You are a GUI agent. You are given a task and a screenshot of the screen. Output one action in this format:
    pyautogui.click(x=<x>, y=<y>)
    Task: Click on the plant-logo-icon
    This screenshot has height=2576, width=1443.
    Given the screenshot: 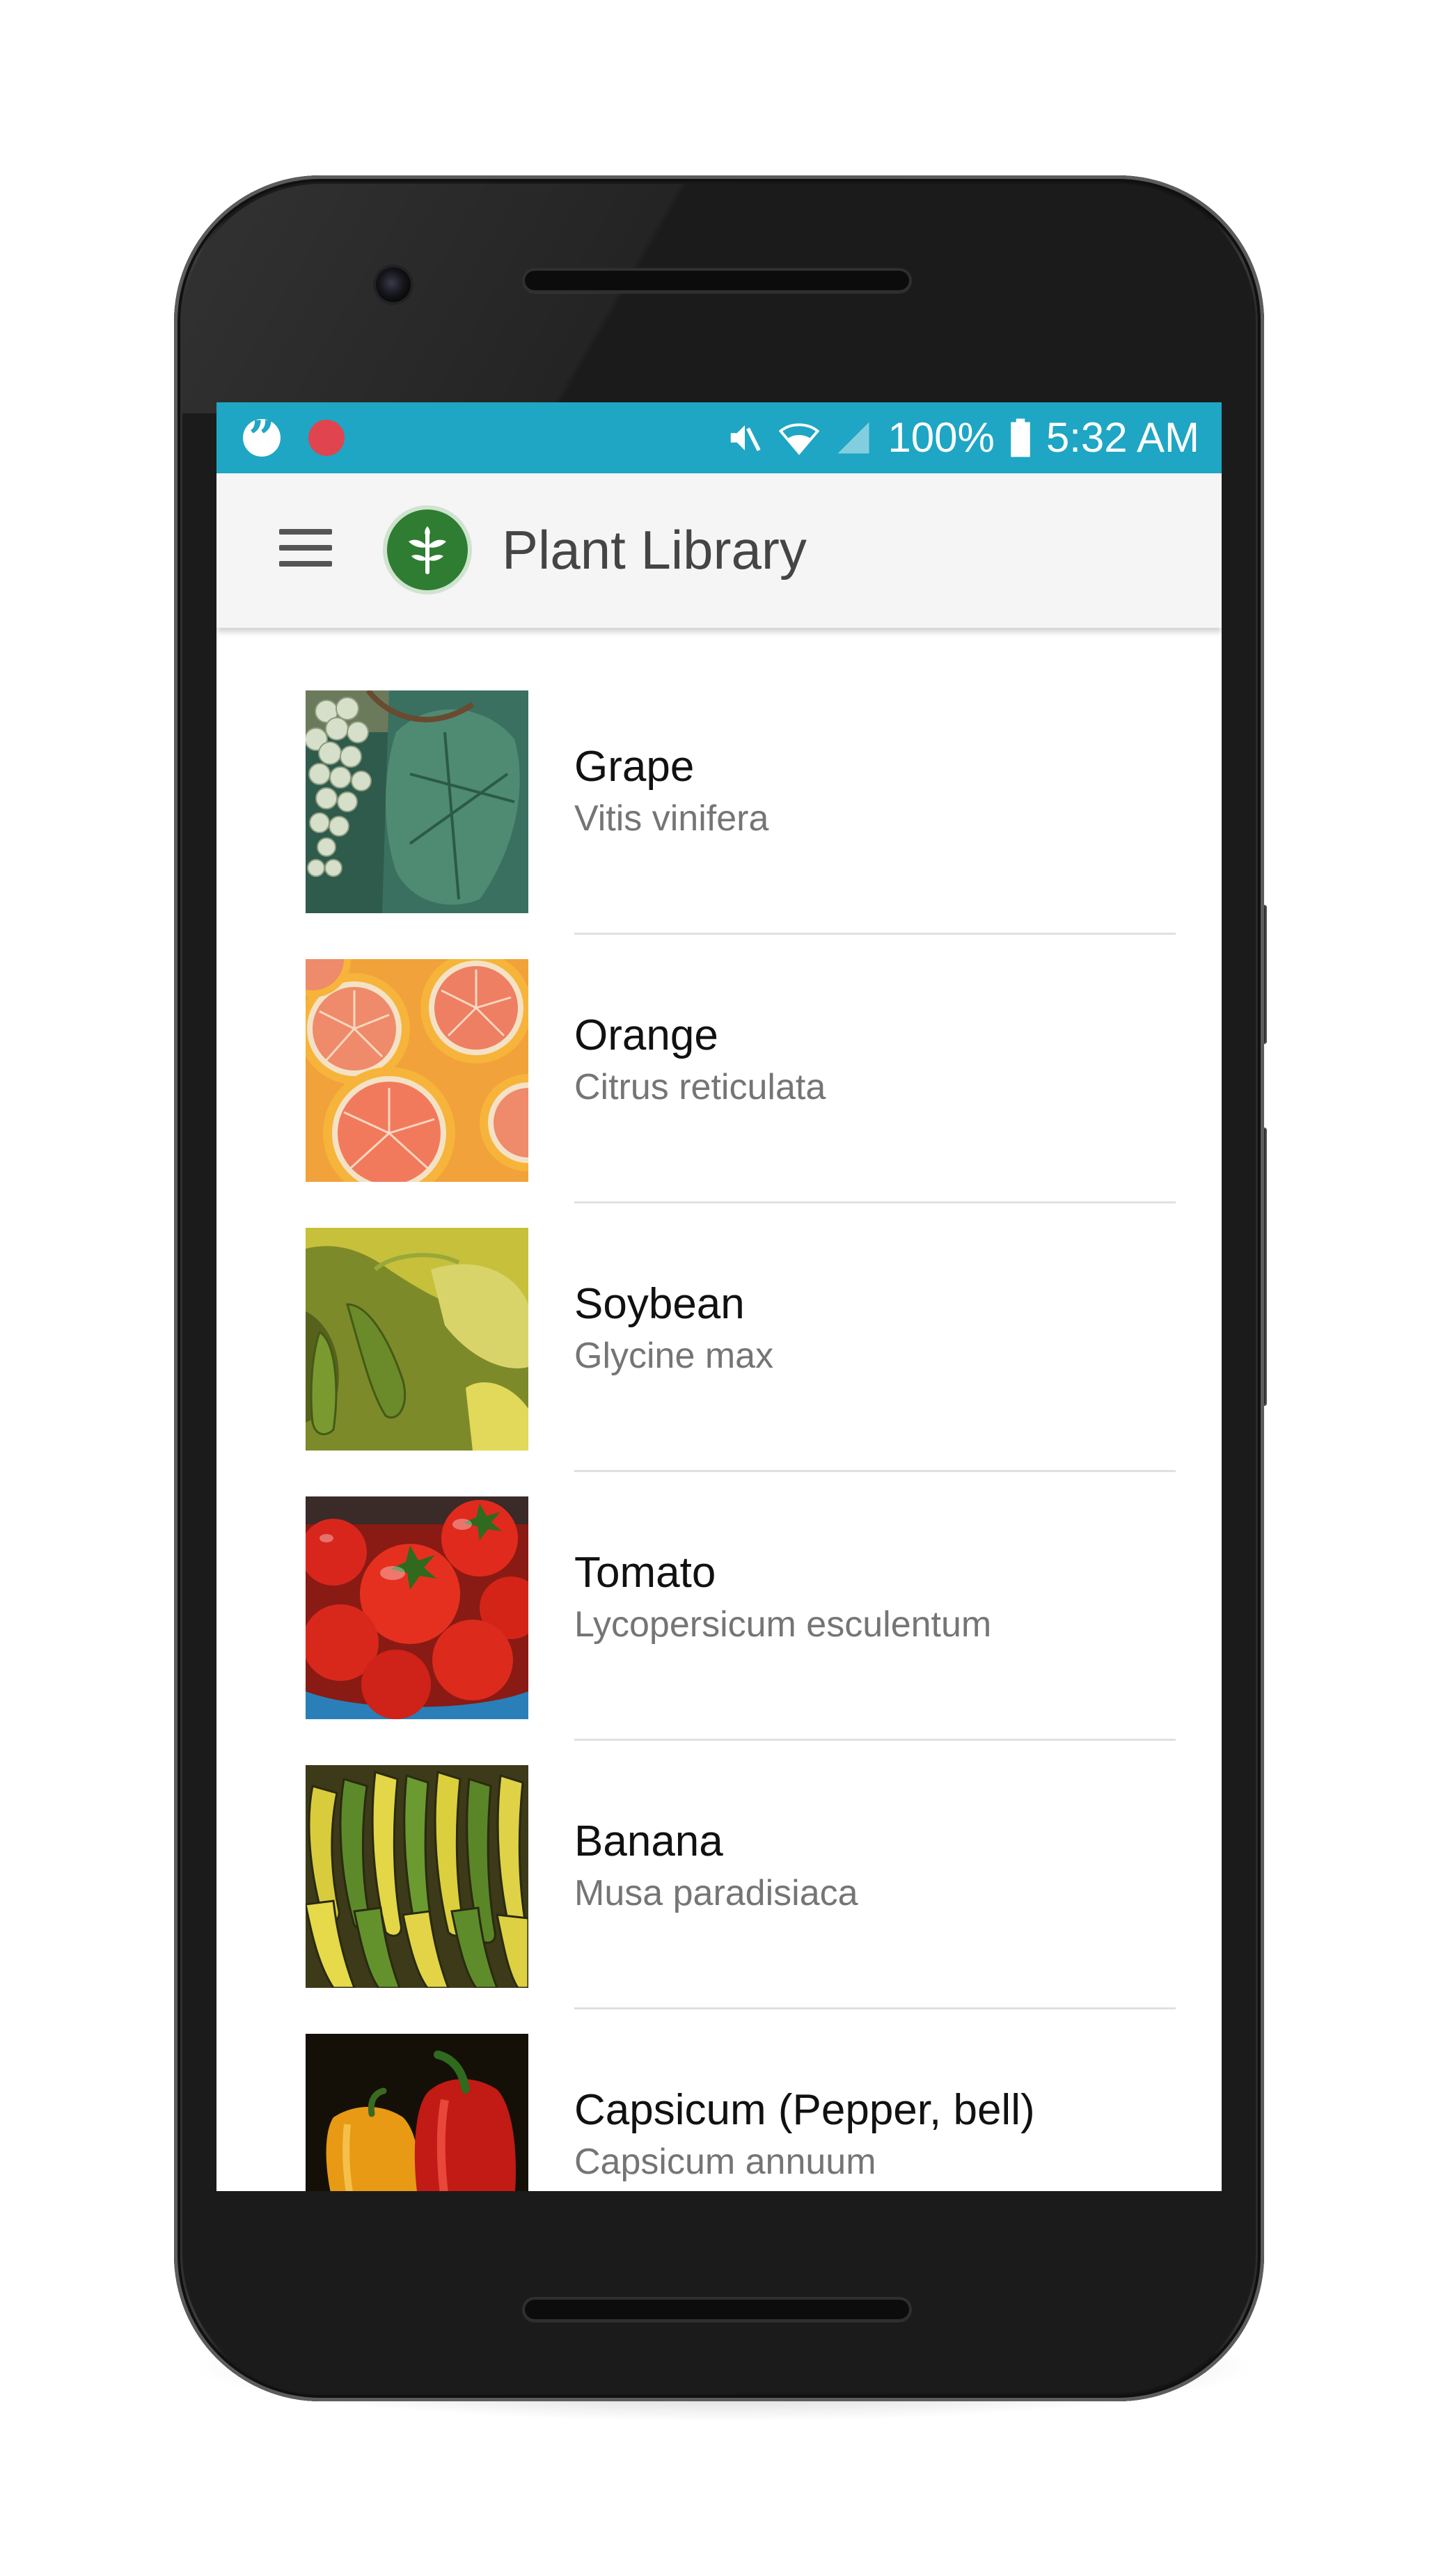 What is the action you would take?
    pyautogui.click(x=427, y=549)
    